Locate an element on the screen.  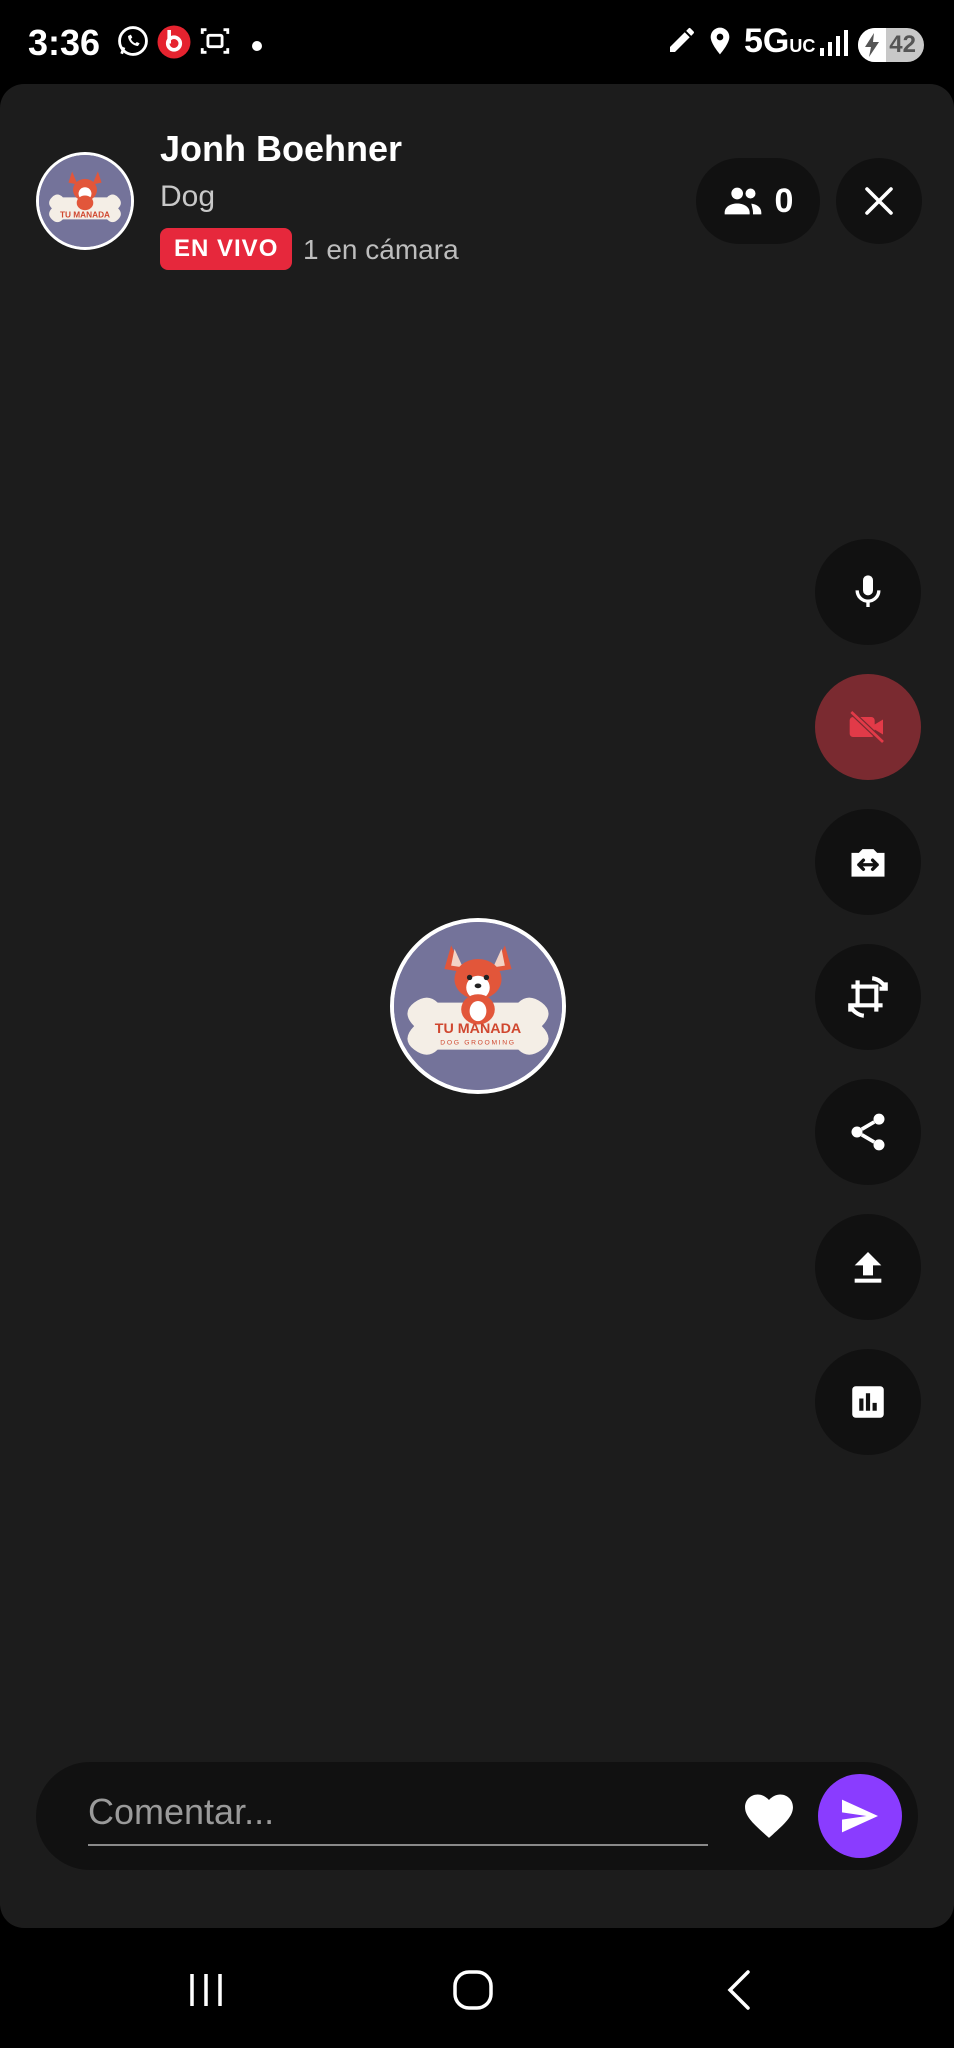
back-button is located at coordinates (740, 1990).